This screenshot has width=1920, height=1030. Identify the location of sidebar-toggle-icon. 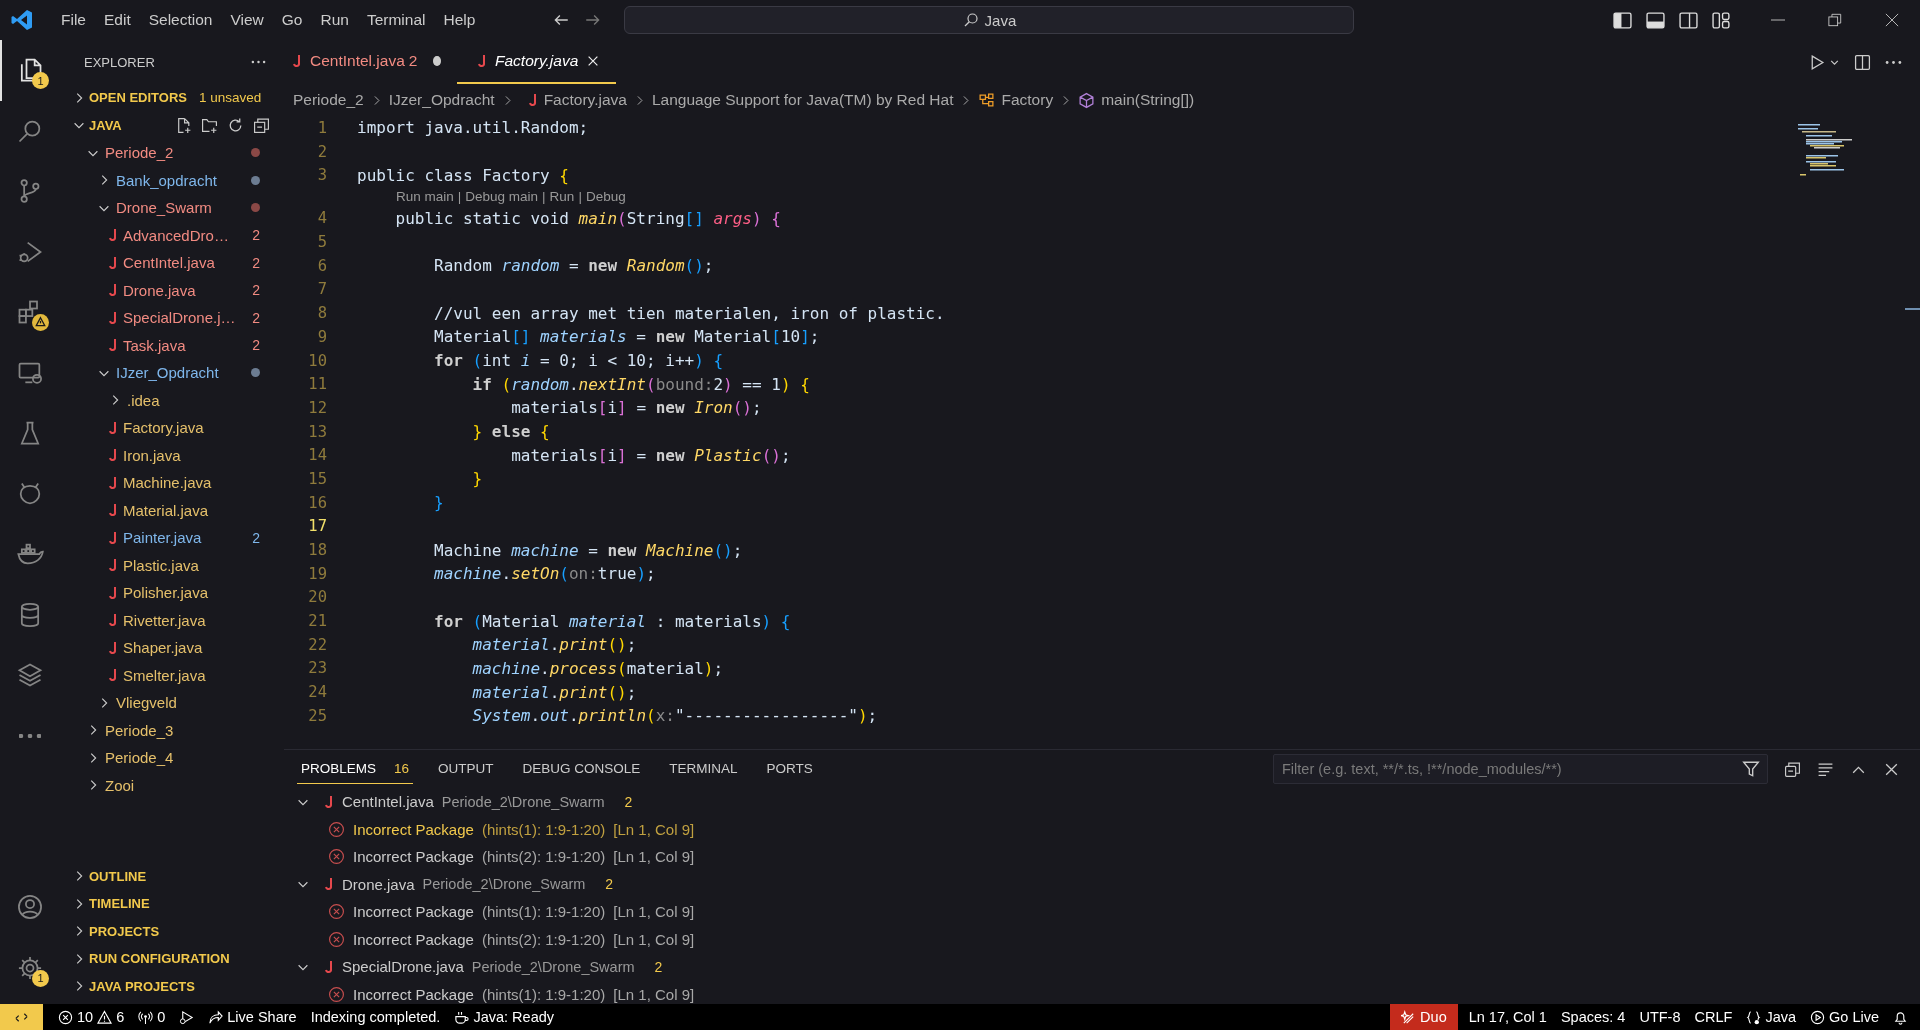
(1622, 20).